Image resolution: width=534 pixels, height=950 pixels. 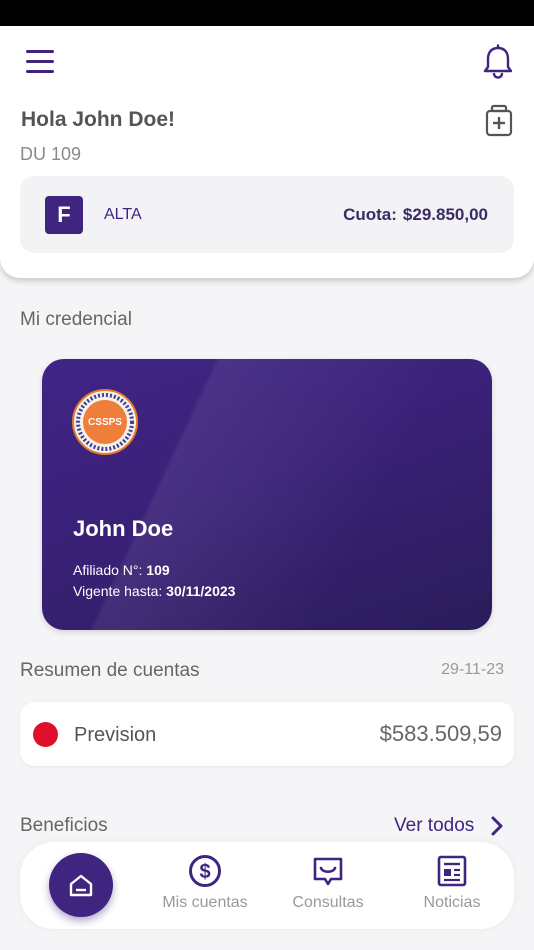 What do you see at coordinates (118, 591) in the screenshot?
I see `vigente-label: Vigente hasta:` at bounding box center [118, 591].